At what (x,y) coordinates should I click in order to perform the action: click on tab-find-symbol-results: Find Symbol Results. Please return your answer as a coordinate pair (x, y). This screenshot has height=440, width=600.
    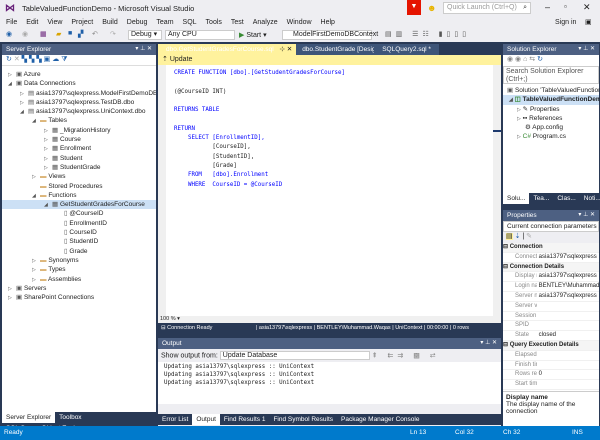
    Looking at the image, I should click on (303, 419).